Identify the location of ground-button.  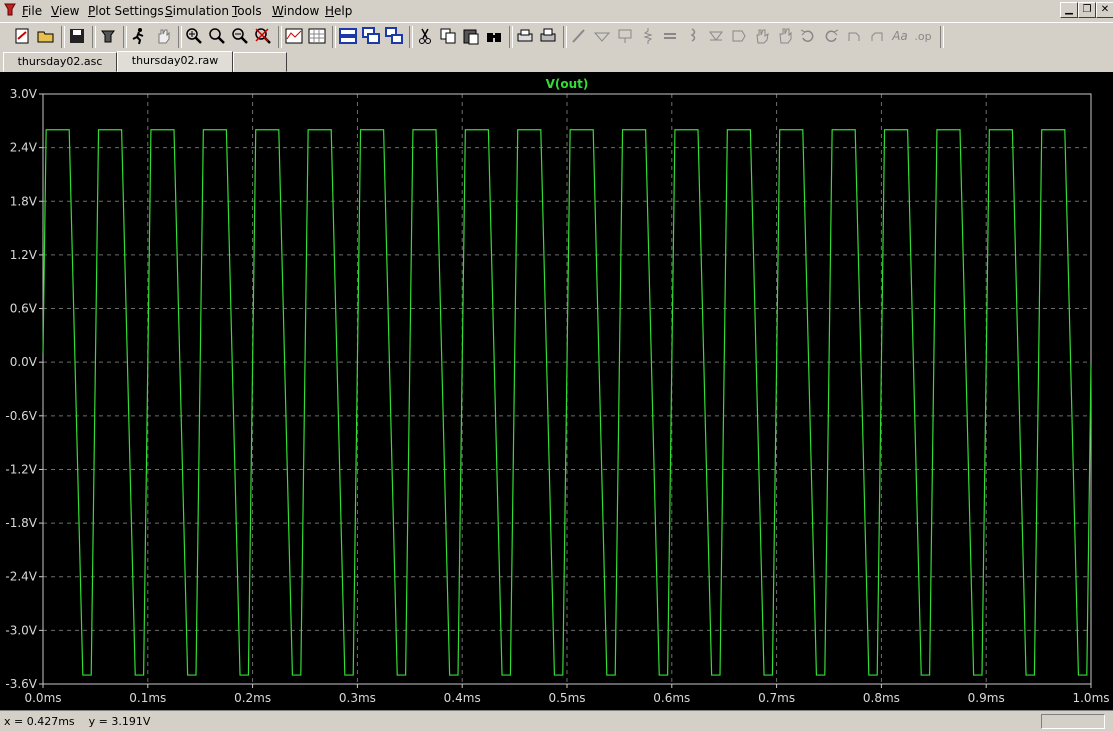
(602, 36).